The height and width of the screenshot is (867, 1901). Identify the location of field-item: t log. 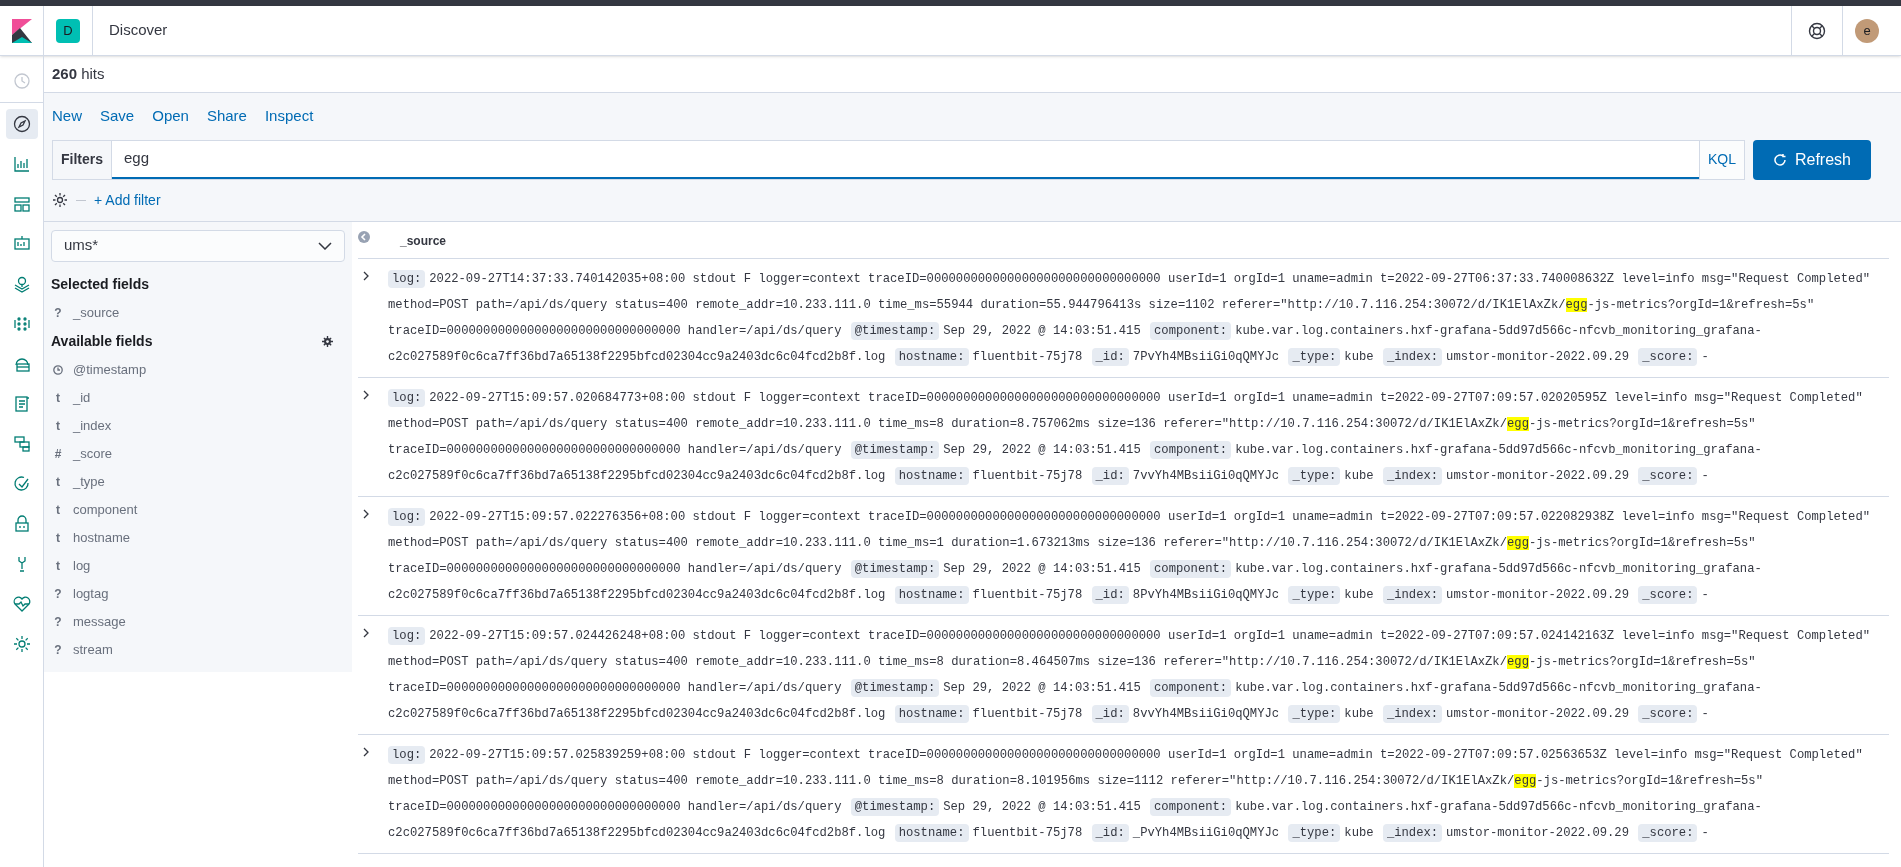
(198, 565).